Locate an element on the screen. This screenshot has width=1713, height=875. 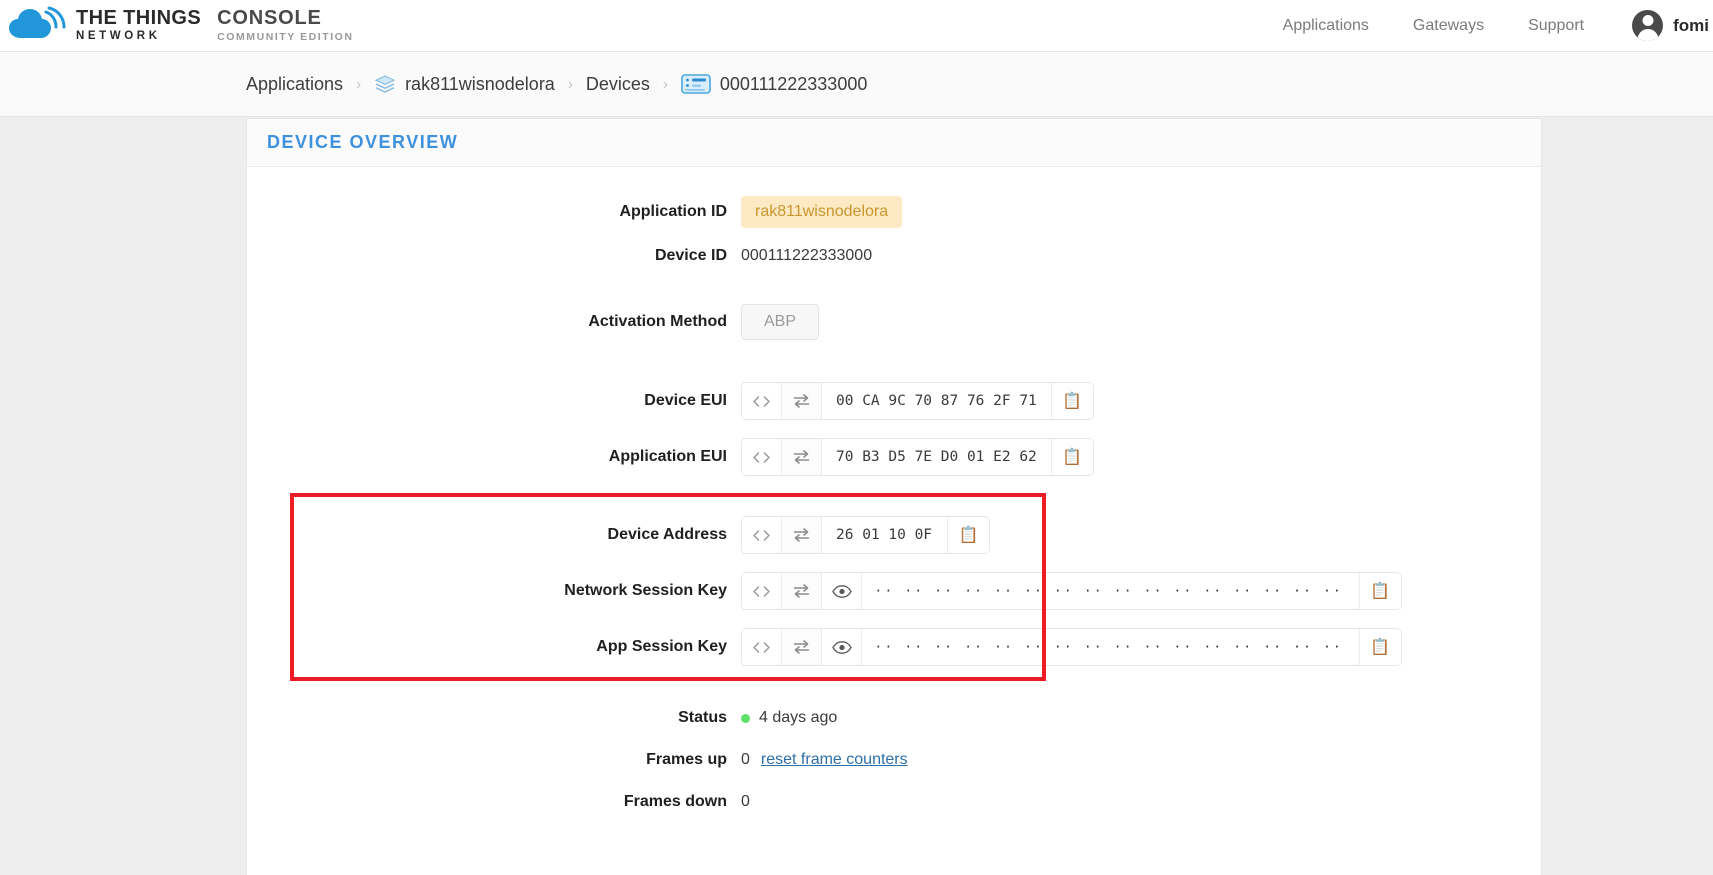
field-label-device-address: Device Address is located at coordinates (667, 535).